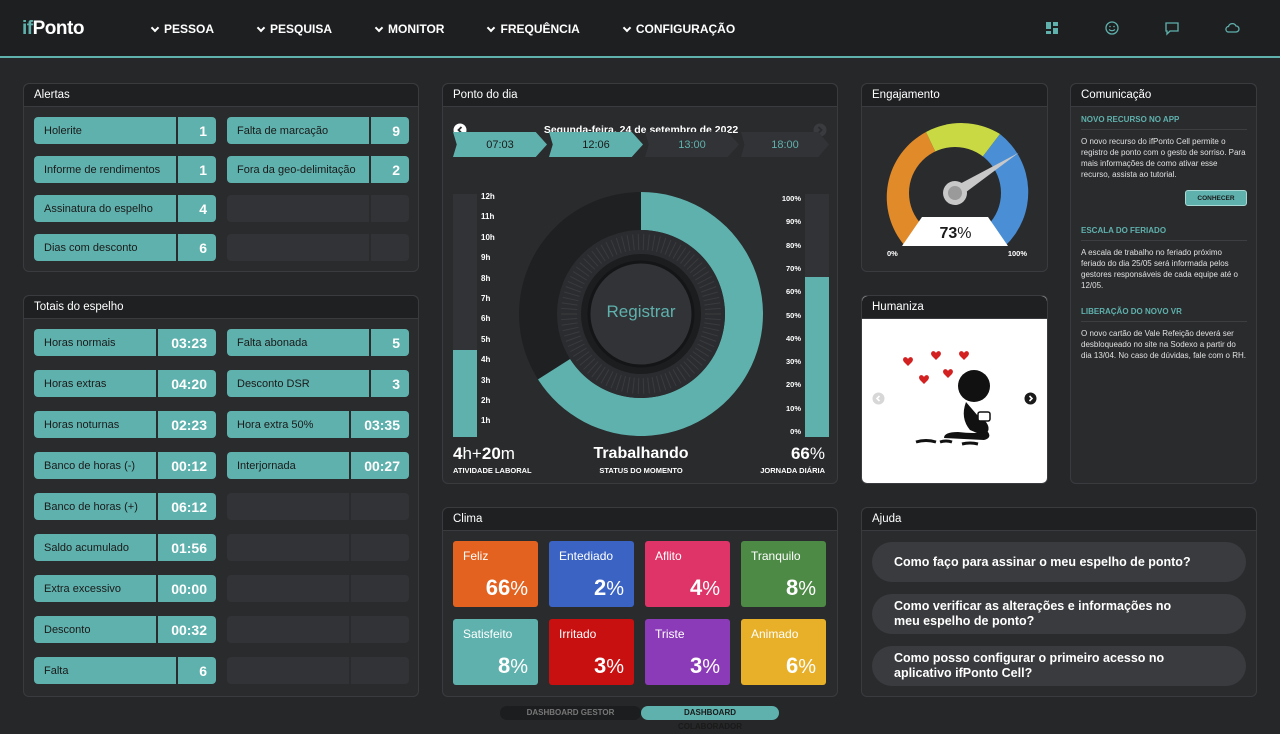 The height and width of the screenshot is (734, 1280). What do you see at coordinates (125, 465) in the screenshot?
I see `total-row: Banco de horas (-) 00:12` at bounding box center [125, 465].